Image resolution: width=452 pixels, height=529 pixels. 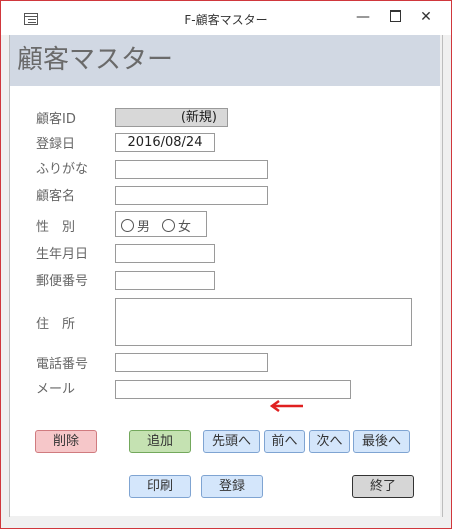 What do you see at coordinates (56, 324) in the screenshot?
I see `address-label: 住 所` at bounding box center [56, 324].